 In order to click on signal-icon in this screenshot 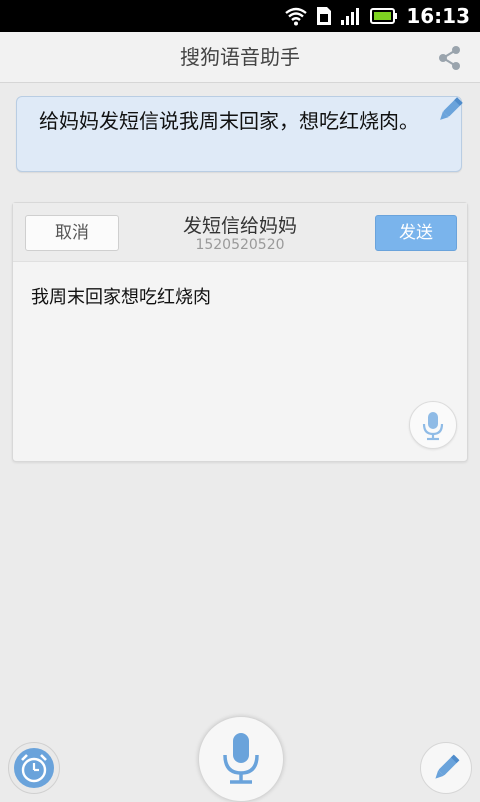, I will do `click(351, 16)`.